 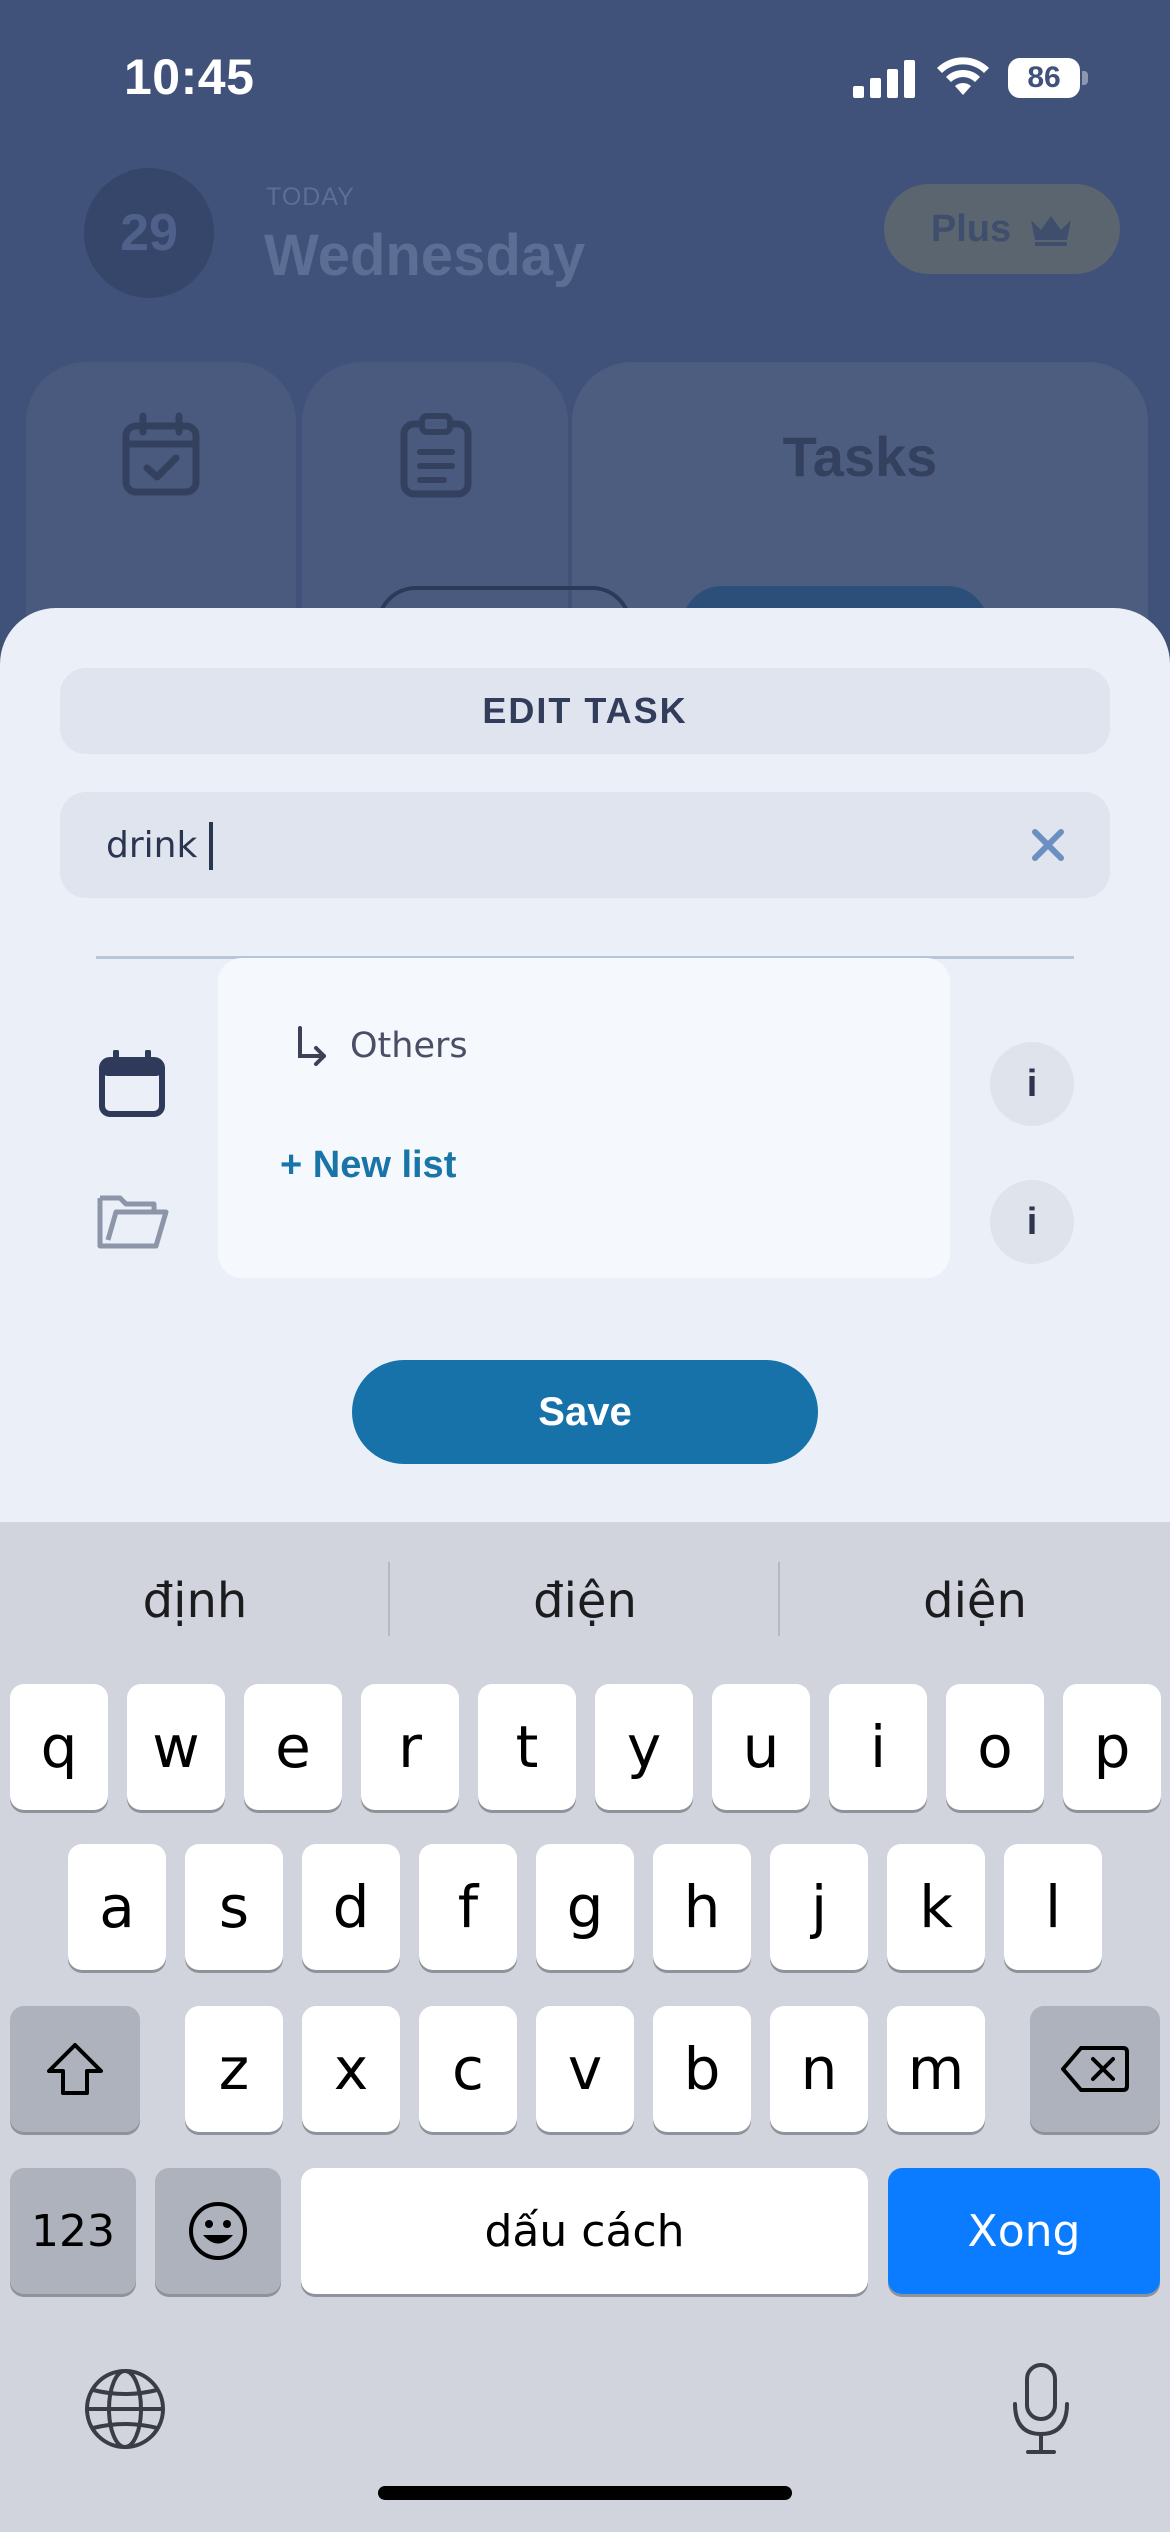 I want to click on space-key: dấu cách, so click(x=584, y=2231).